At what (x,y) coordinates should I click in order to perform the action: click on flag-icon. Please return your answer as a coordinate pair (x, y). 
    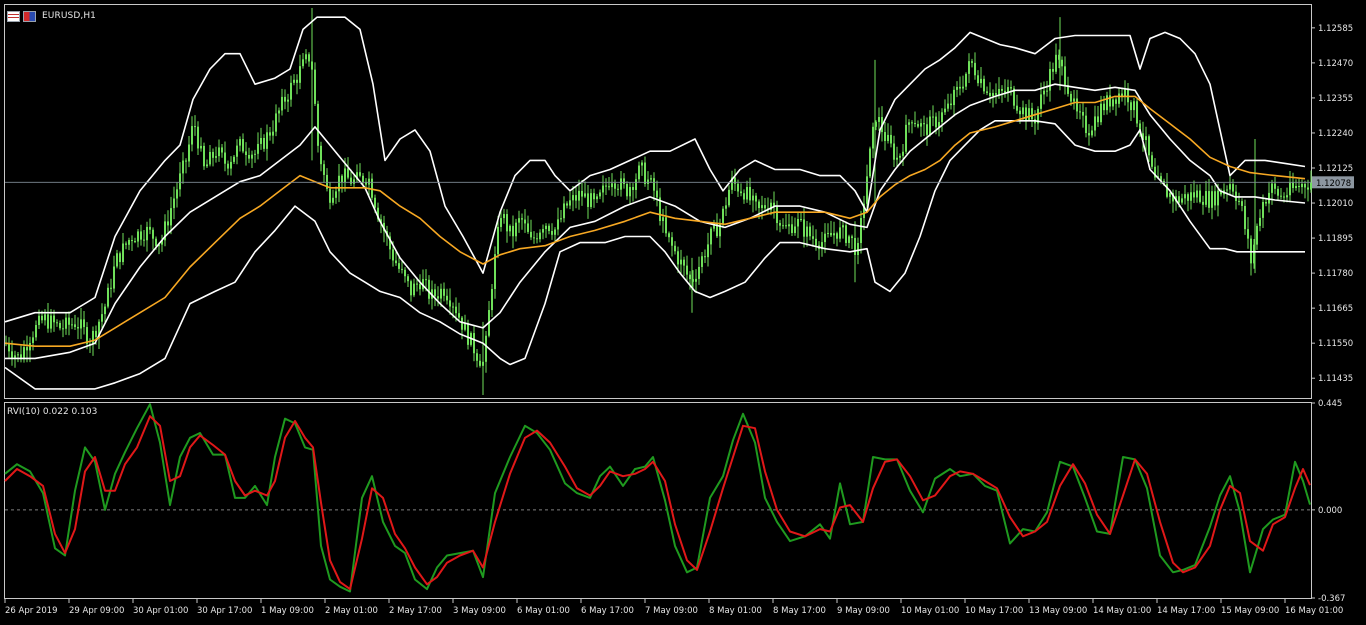
    Looking at the image, I should click on (29, 16).